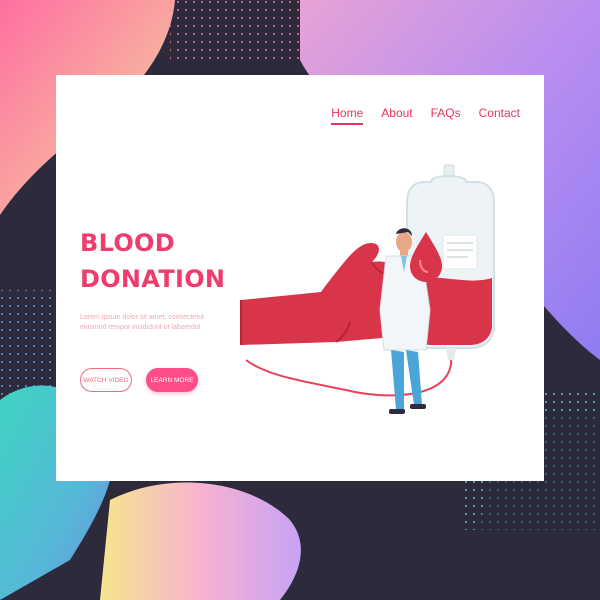 Image resolution: width=600 pixels, height=600 pixels. Describe the element at coordinates (172, 380) in the screenshot. I see `learn-more-button: LEARN MORE` at that location.